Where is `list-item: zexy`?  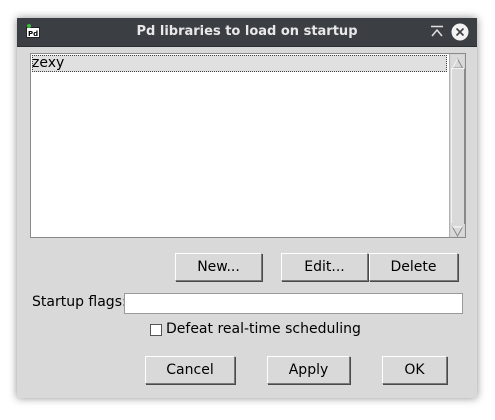
list-item: zexy is located at coordinates (239, 63).